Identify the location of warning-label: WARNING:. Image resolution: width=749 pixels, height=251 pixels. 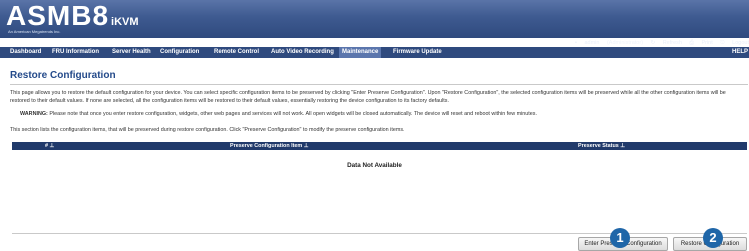
(34, 114).